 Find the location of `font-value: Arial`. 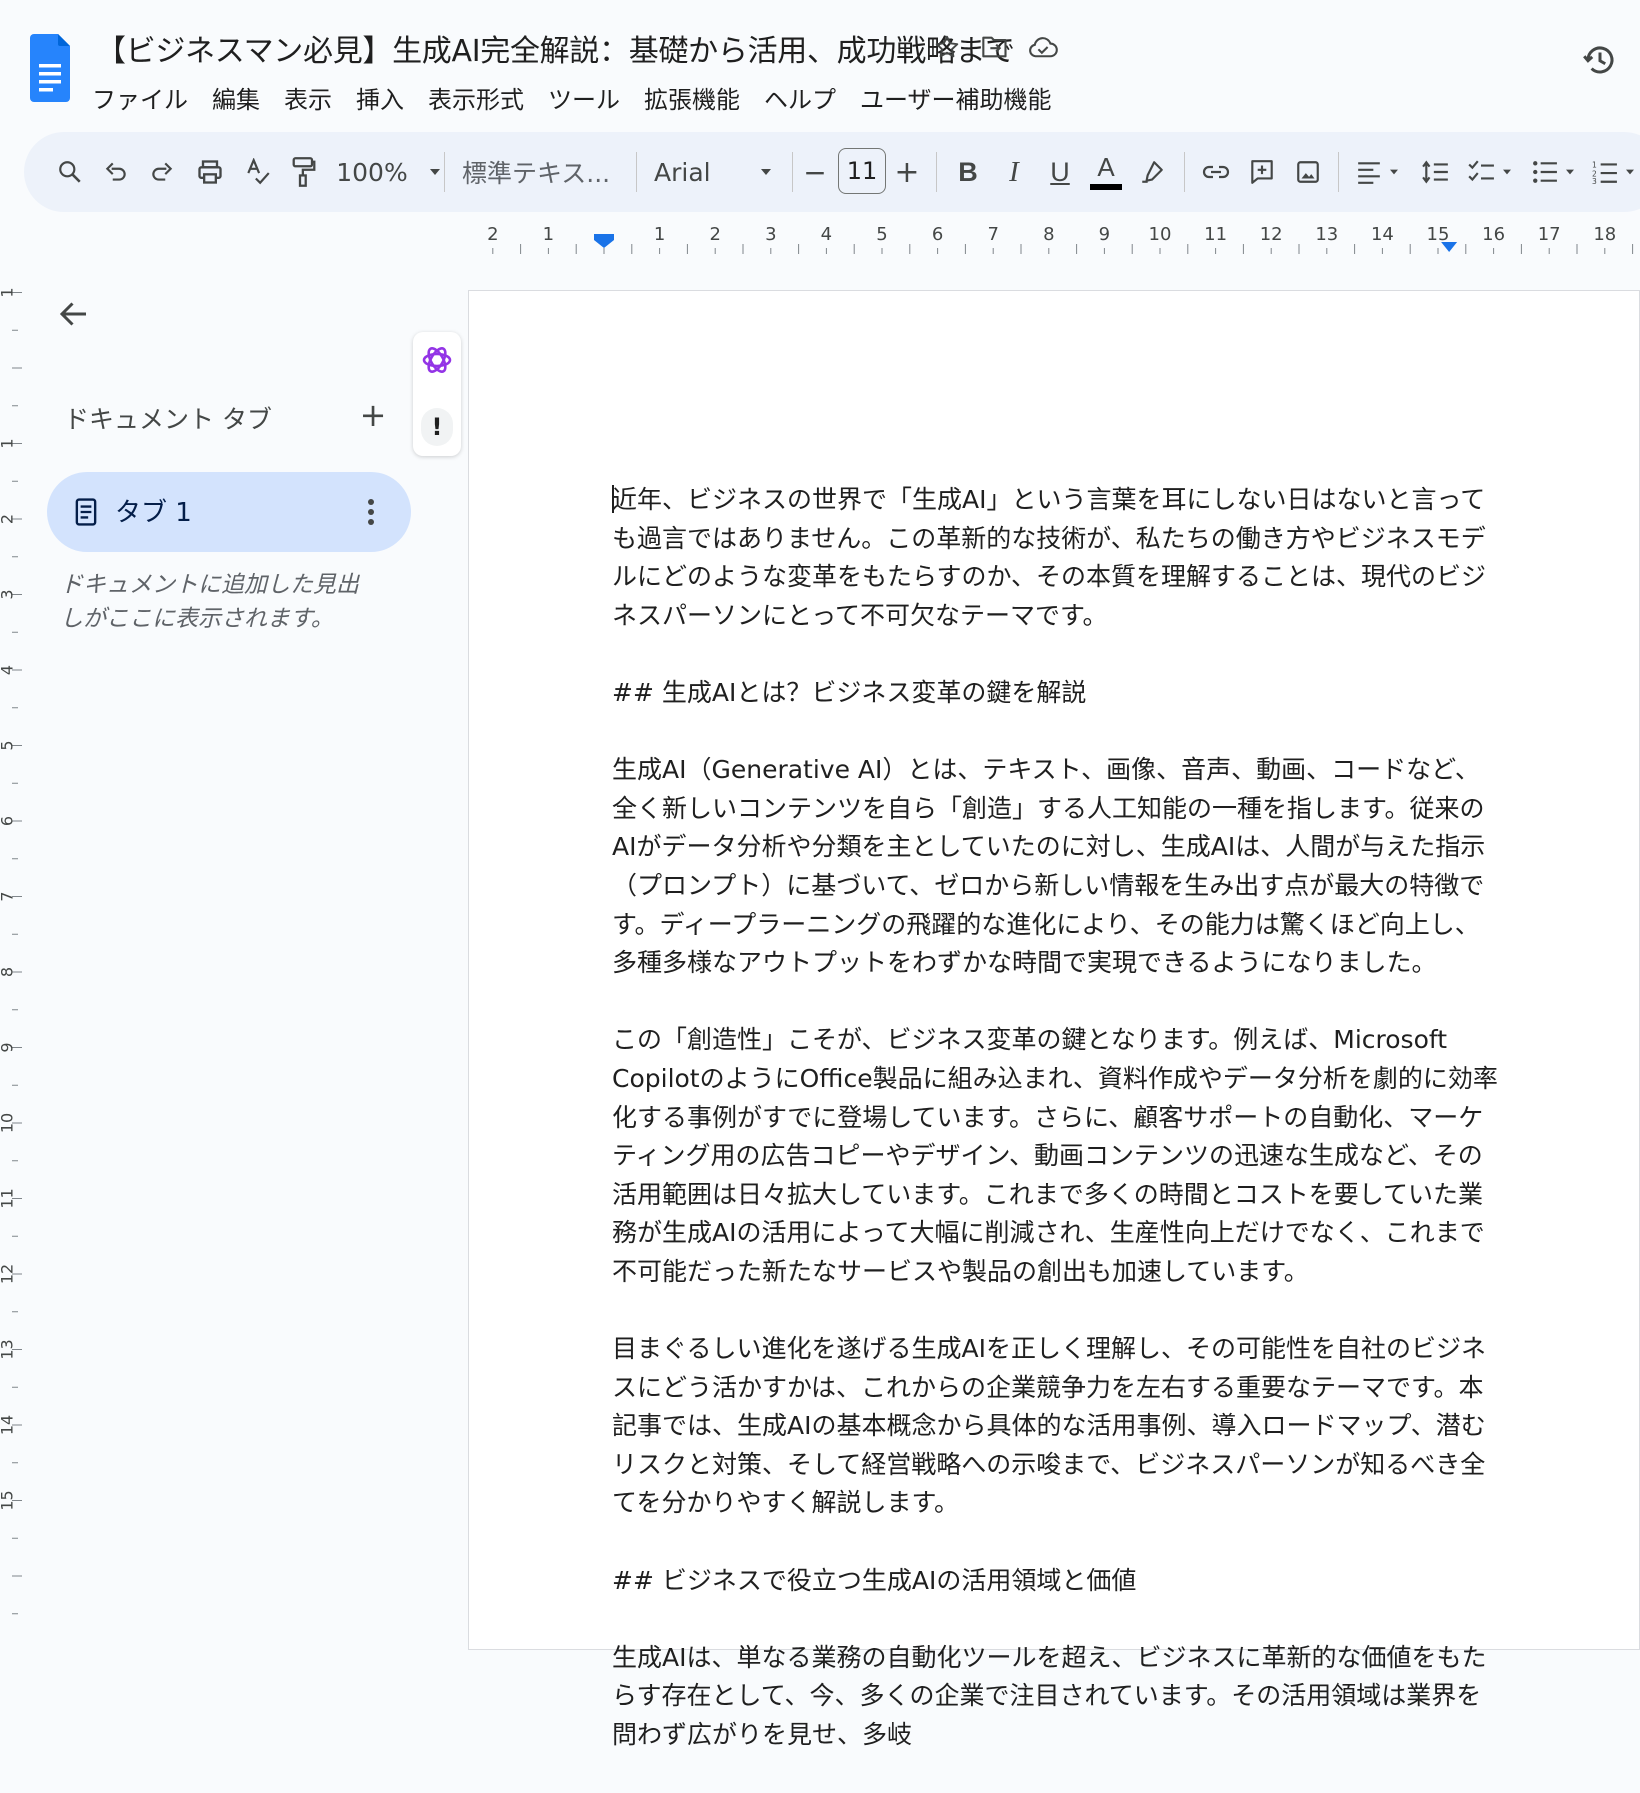

font-value: Arial is located at coordinates (682, 172).